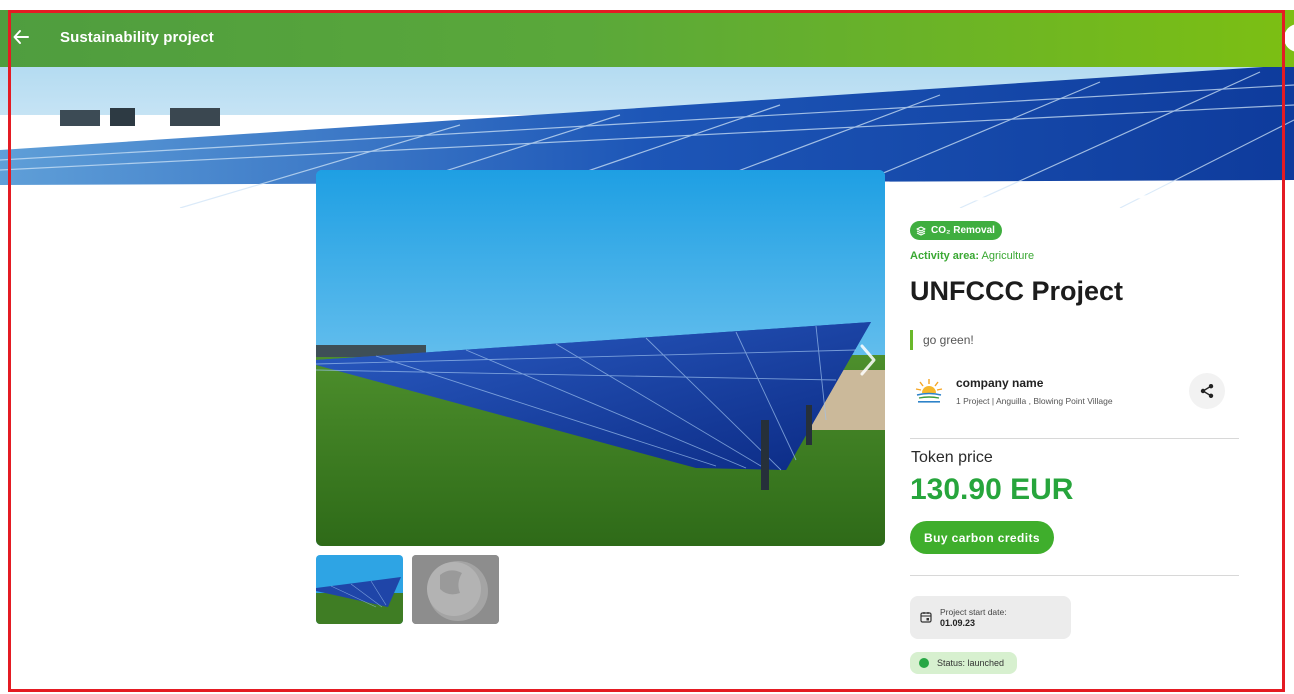 The width and height of the screenshot is (1294, 694). I want to click on status-dot-icon, so click(924, 663).